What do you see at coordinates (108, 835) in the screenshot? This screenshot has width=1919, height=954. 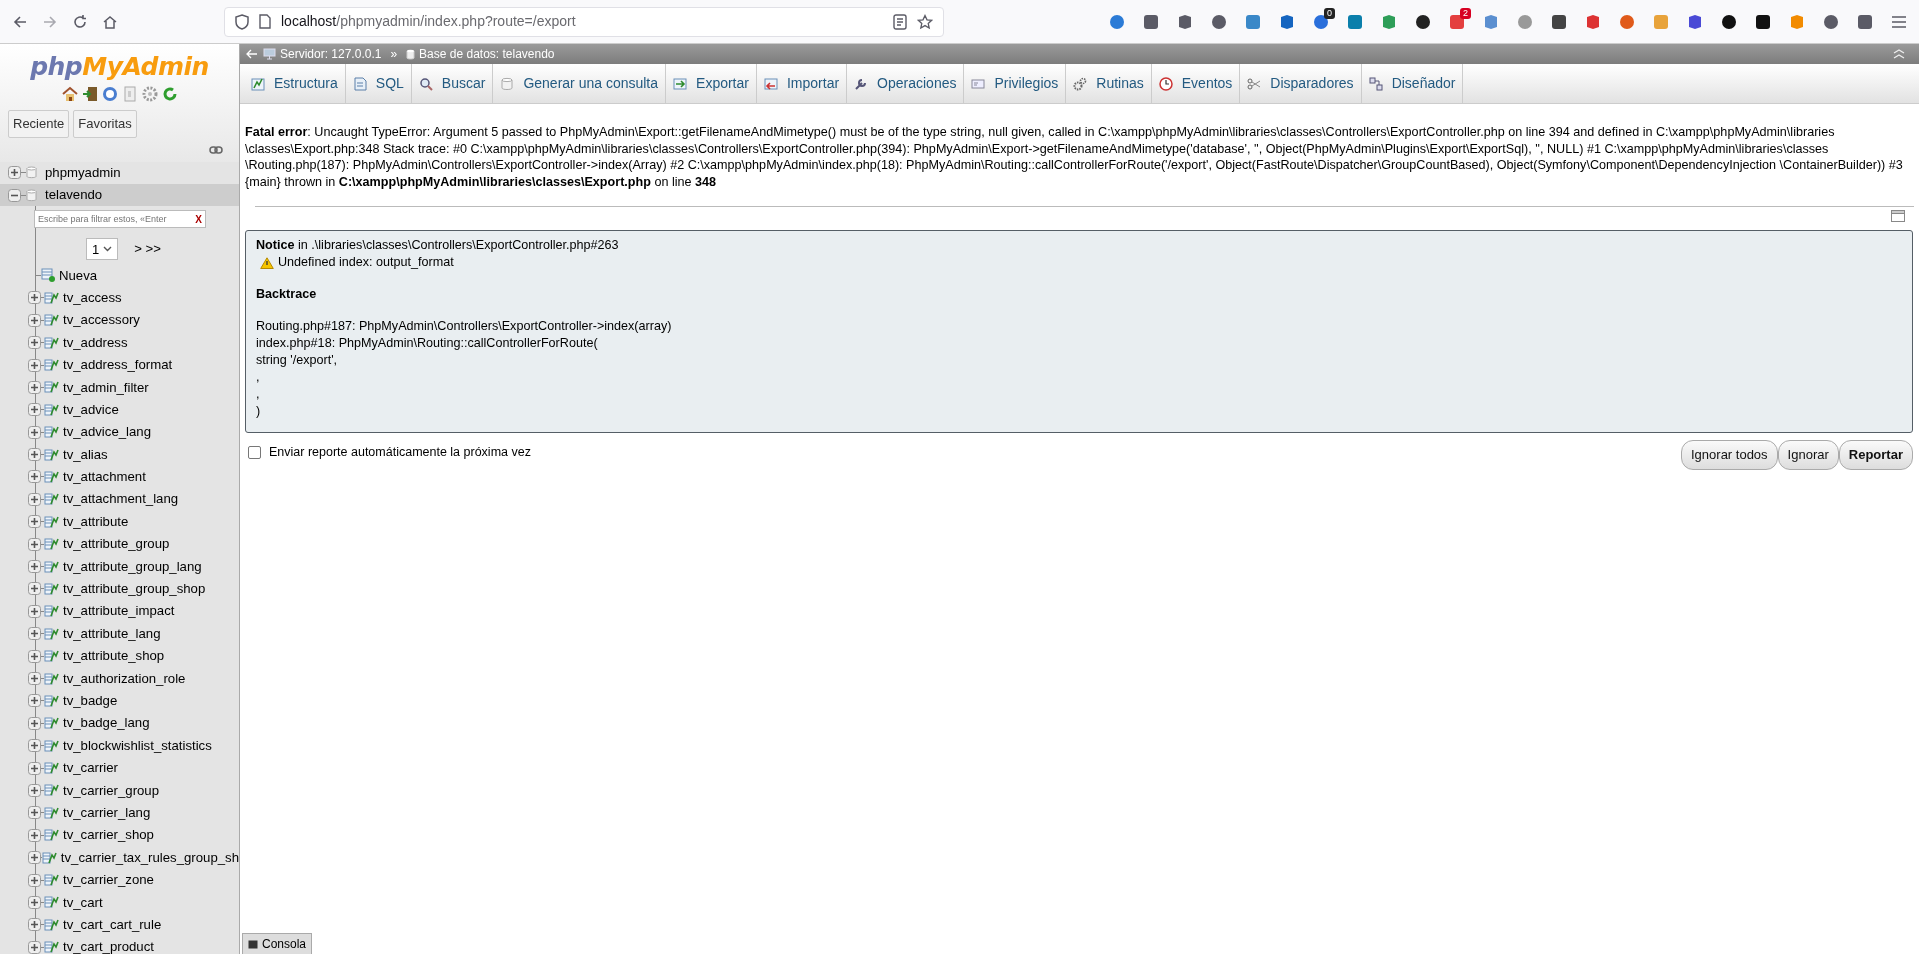 I see `table-item: tv_carrier_shop` at bounding box center [108, 835].